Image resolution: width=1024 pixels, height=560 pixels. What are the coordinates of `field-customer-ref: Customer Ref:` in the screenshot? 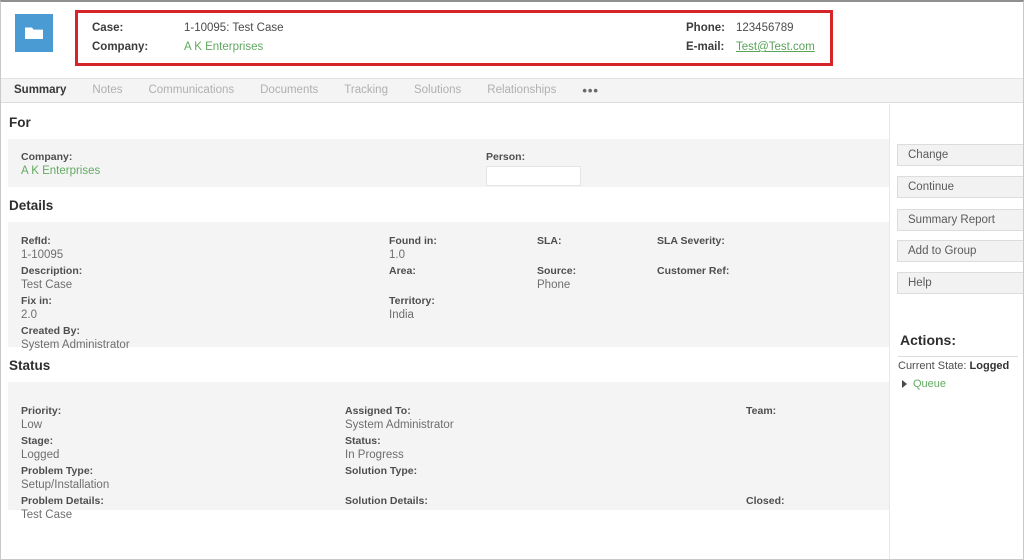 It's located at (693, 278).